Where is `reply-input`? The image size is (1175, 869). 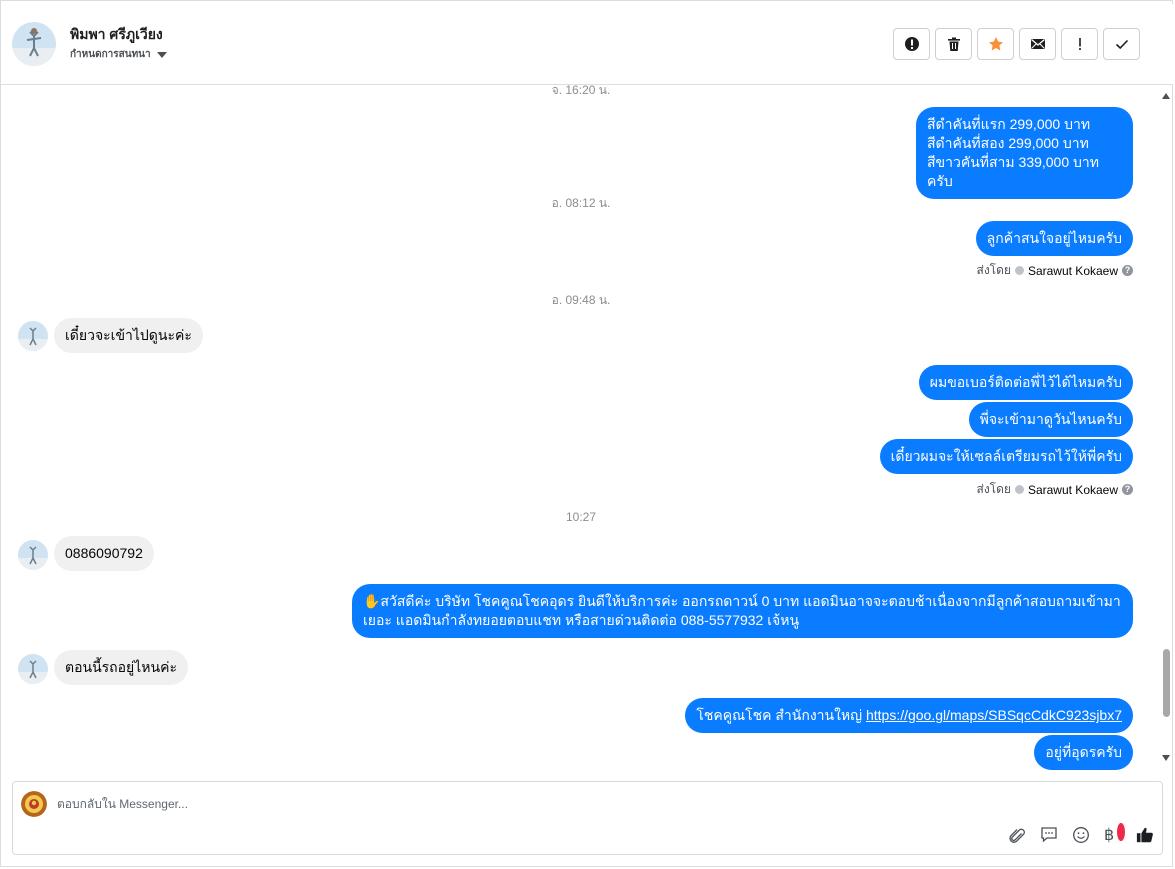 reply-input is located at coordinates (357, 804).